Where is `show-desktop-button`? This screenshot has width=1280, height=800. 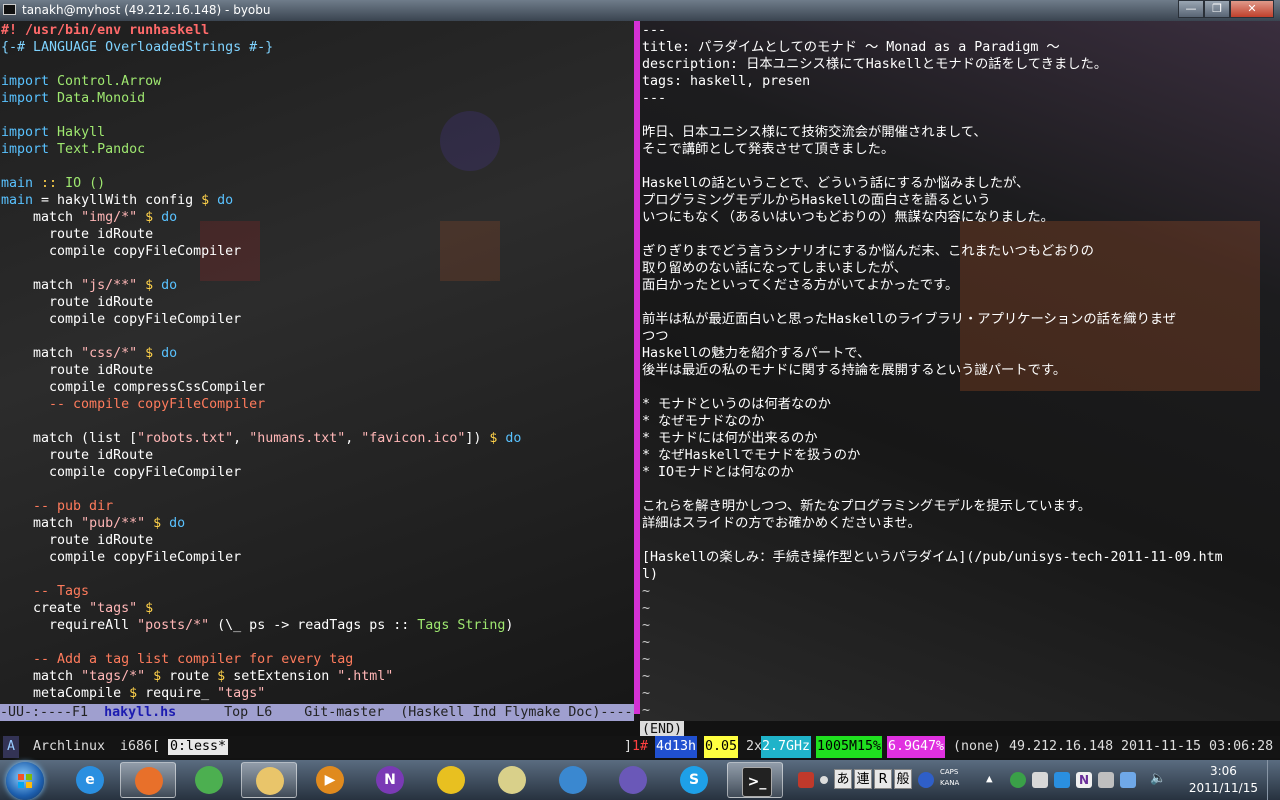 show-desktop-button is located at coordinates (1273, 780).